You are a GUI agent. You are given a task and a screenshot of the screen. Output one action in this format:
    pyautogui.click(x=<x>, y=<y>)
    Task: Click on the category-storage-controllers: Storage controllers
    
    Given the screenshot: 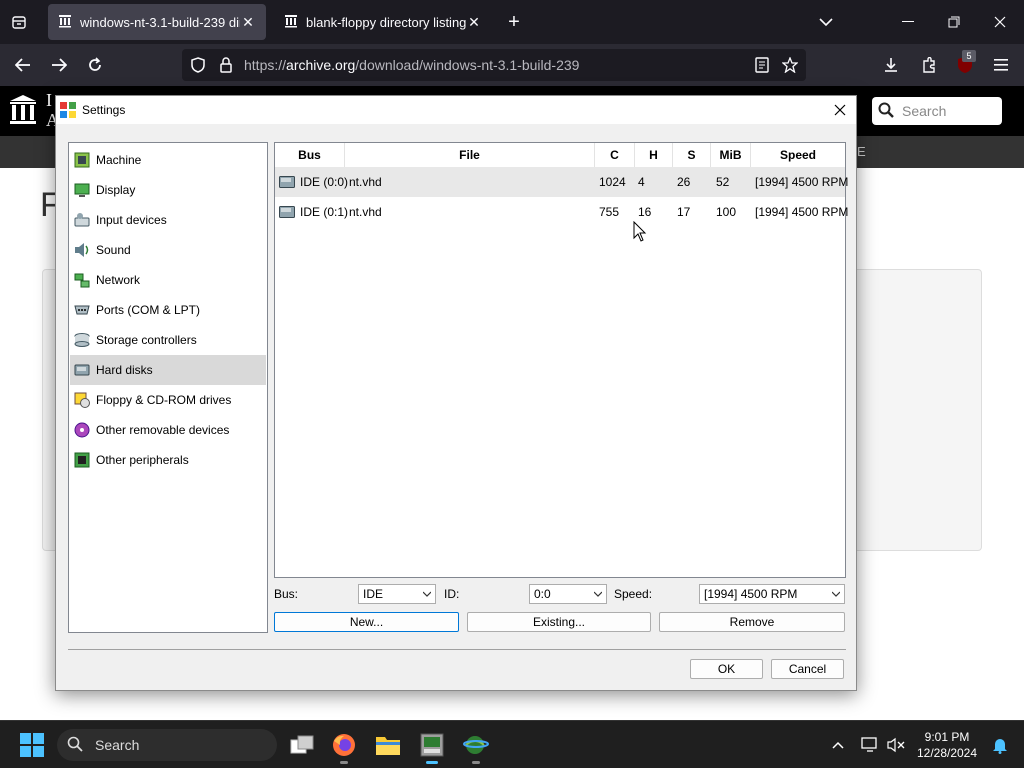 What is the action you would take?
    pyautogui.click(x=168, y=340)
    